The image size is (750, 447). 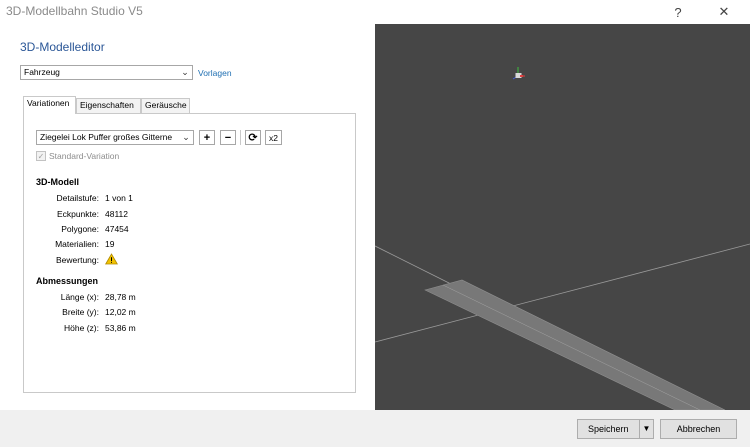 What do you see at coordinates (518, 73) in the screenshot?
I see `axis-gizmo-icon` at bounding box center [518, 73].